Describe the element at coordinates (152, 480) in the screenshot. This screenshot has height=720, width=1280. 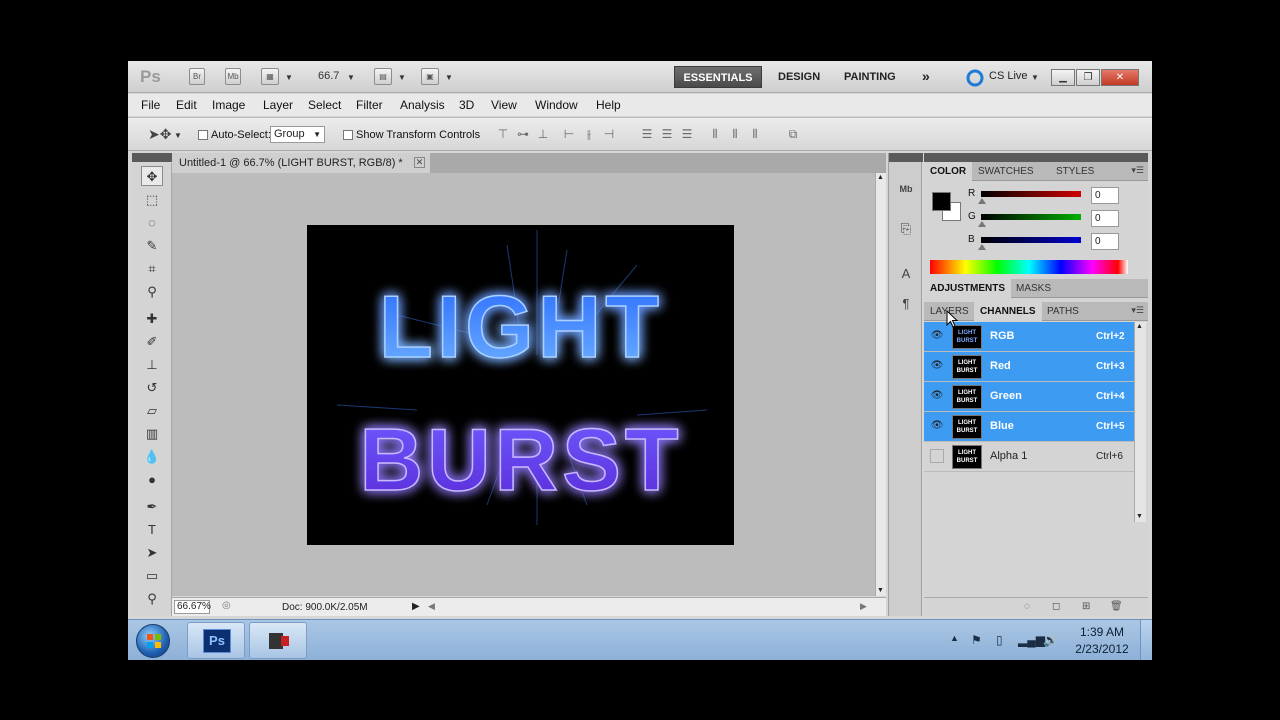
I see `dodge-tool-icon: ●` at that location.